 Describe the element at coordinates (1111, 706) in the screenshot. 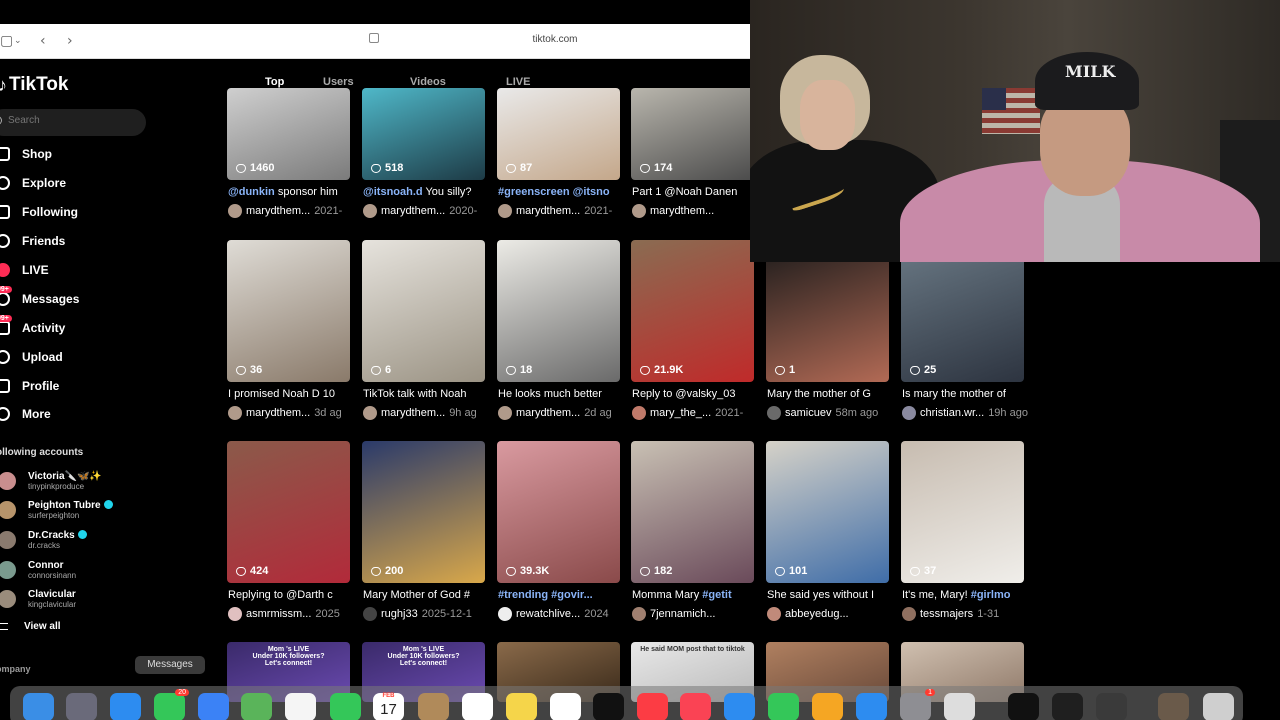

I see `quicktime-icon` at that location.